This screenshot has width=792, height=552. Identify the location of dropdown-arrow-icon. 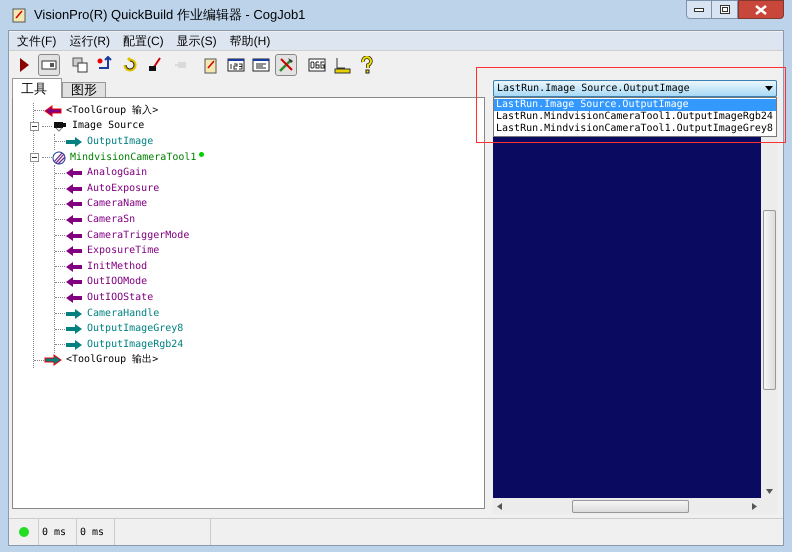
(769, 88).